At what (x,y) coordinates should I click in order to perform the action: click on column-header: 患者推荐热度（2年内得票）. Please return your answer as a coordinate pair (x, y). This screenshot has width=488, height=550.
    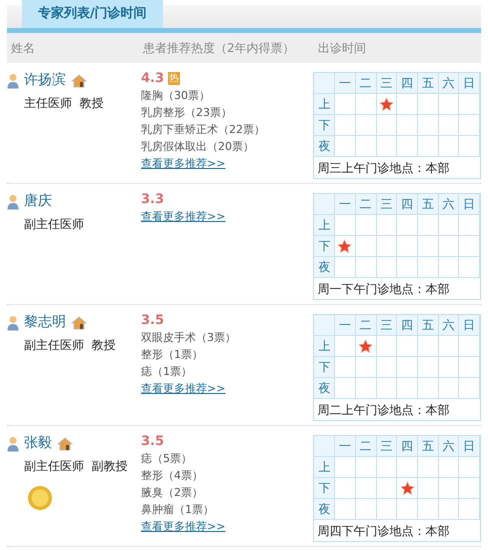
    Looking at the image, I should click on (219, 48).